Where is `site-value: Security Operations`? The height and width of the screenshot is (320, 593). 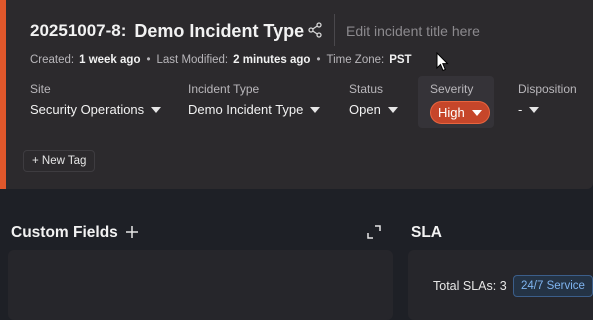
site-value: Security Operations is located at coordinates (87, 109).